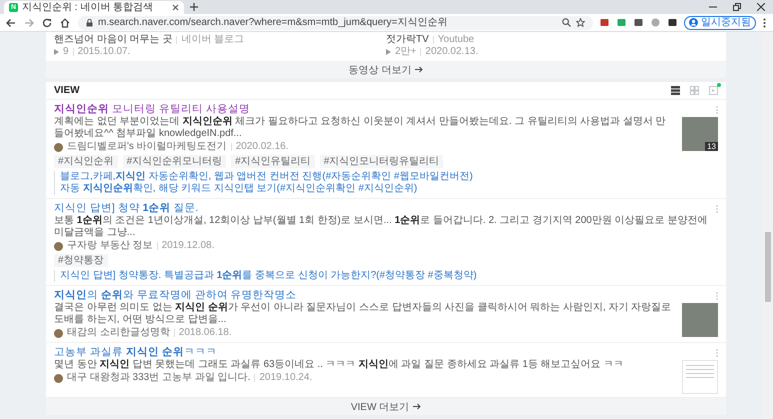  I want to click on author-name: 드림디벨로퍼's 바이럴마케팅도전기, so click(147, 147).